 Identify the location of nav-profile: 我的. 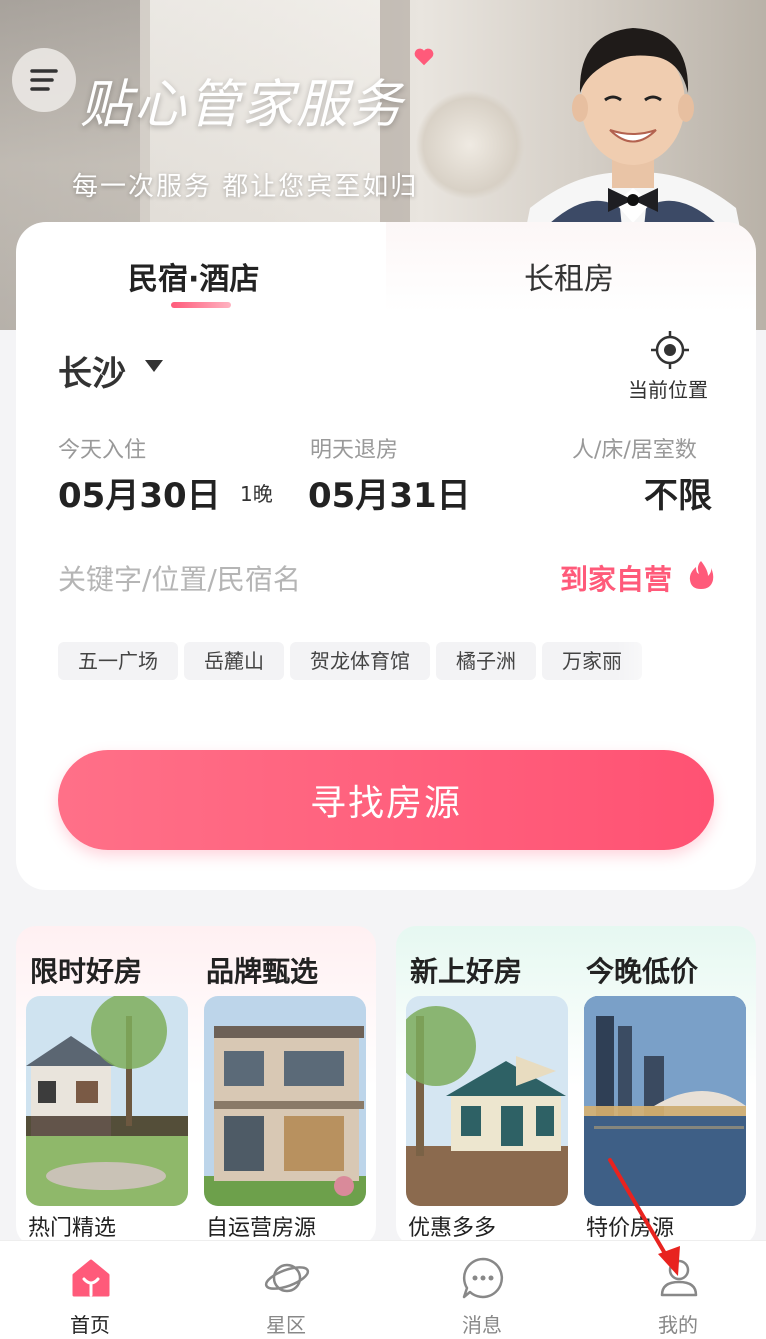
(678, 1290).